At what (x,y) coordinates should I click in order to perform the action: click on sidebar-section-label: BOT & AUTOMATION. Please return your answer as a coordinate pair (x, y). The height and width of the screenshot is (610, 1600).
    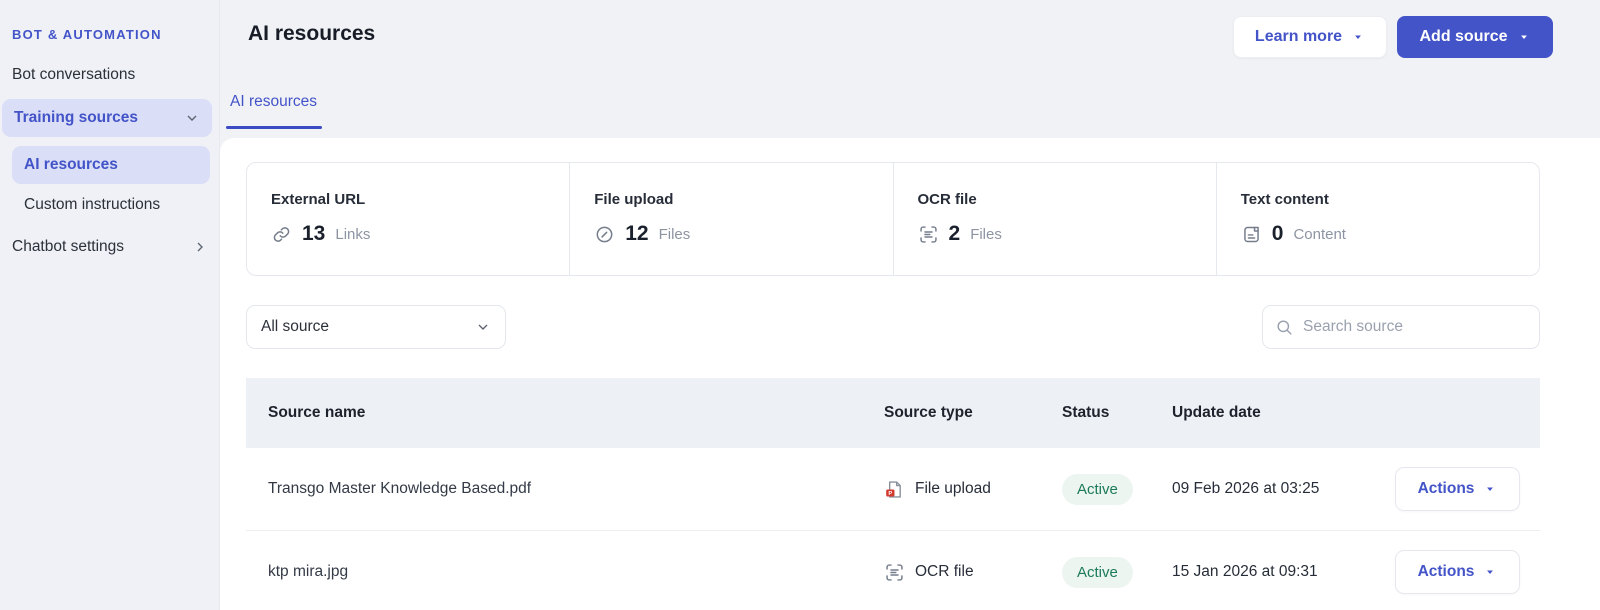
    Looking at the image, I should click on (87, 34).